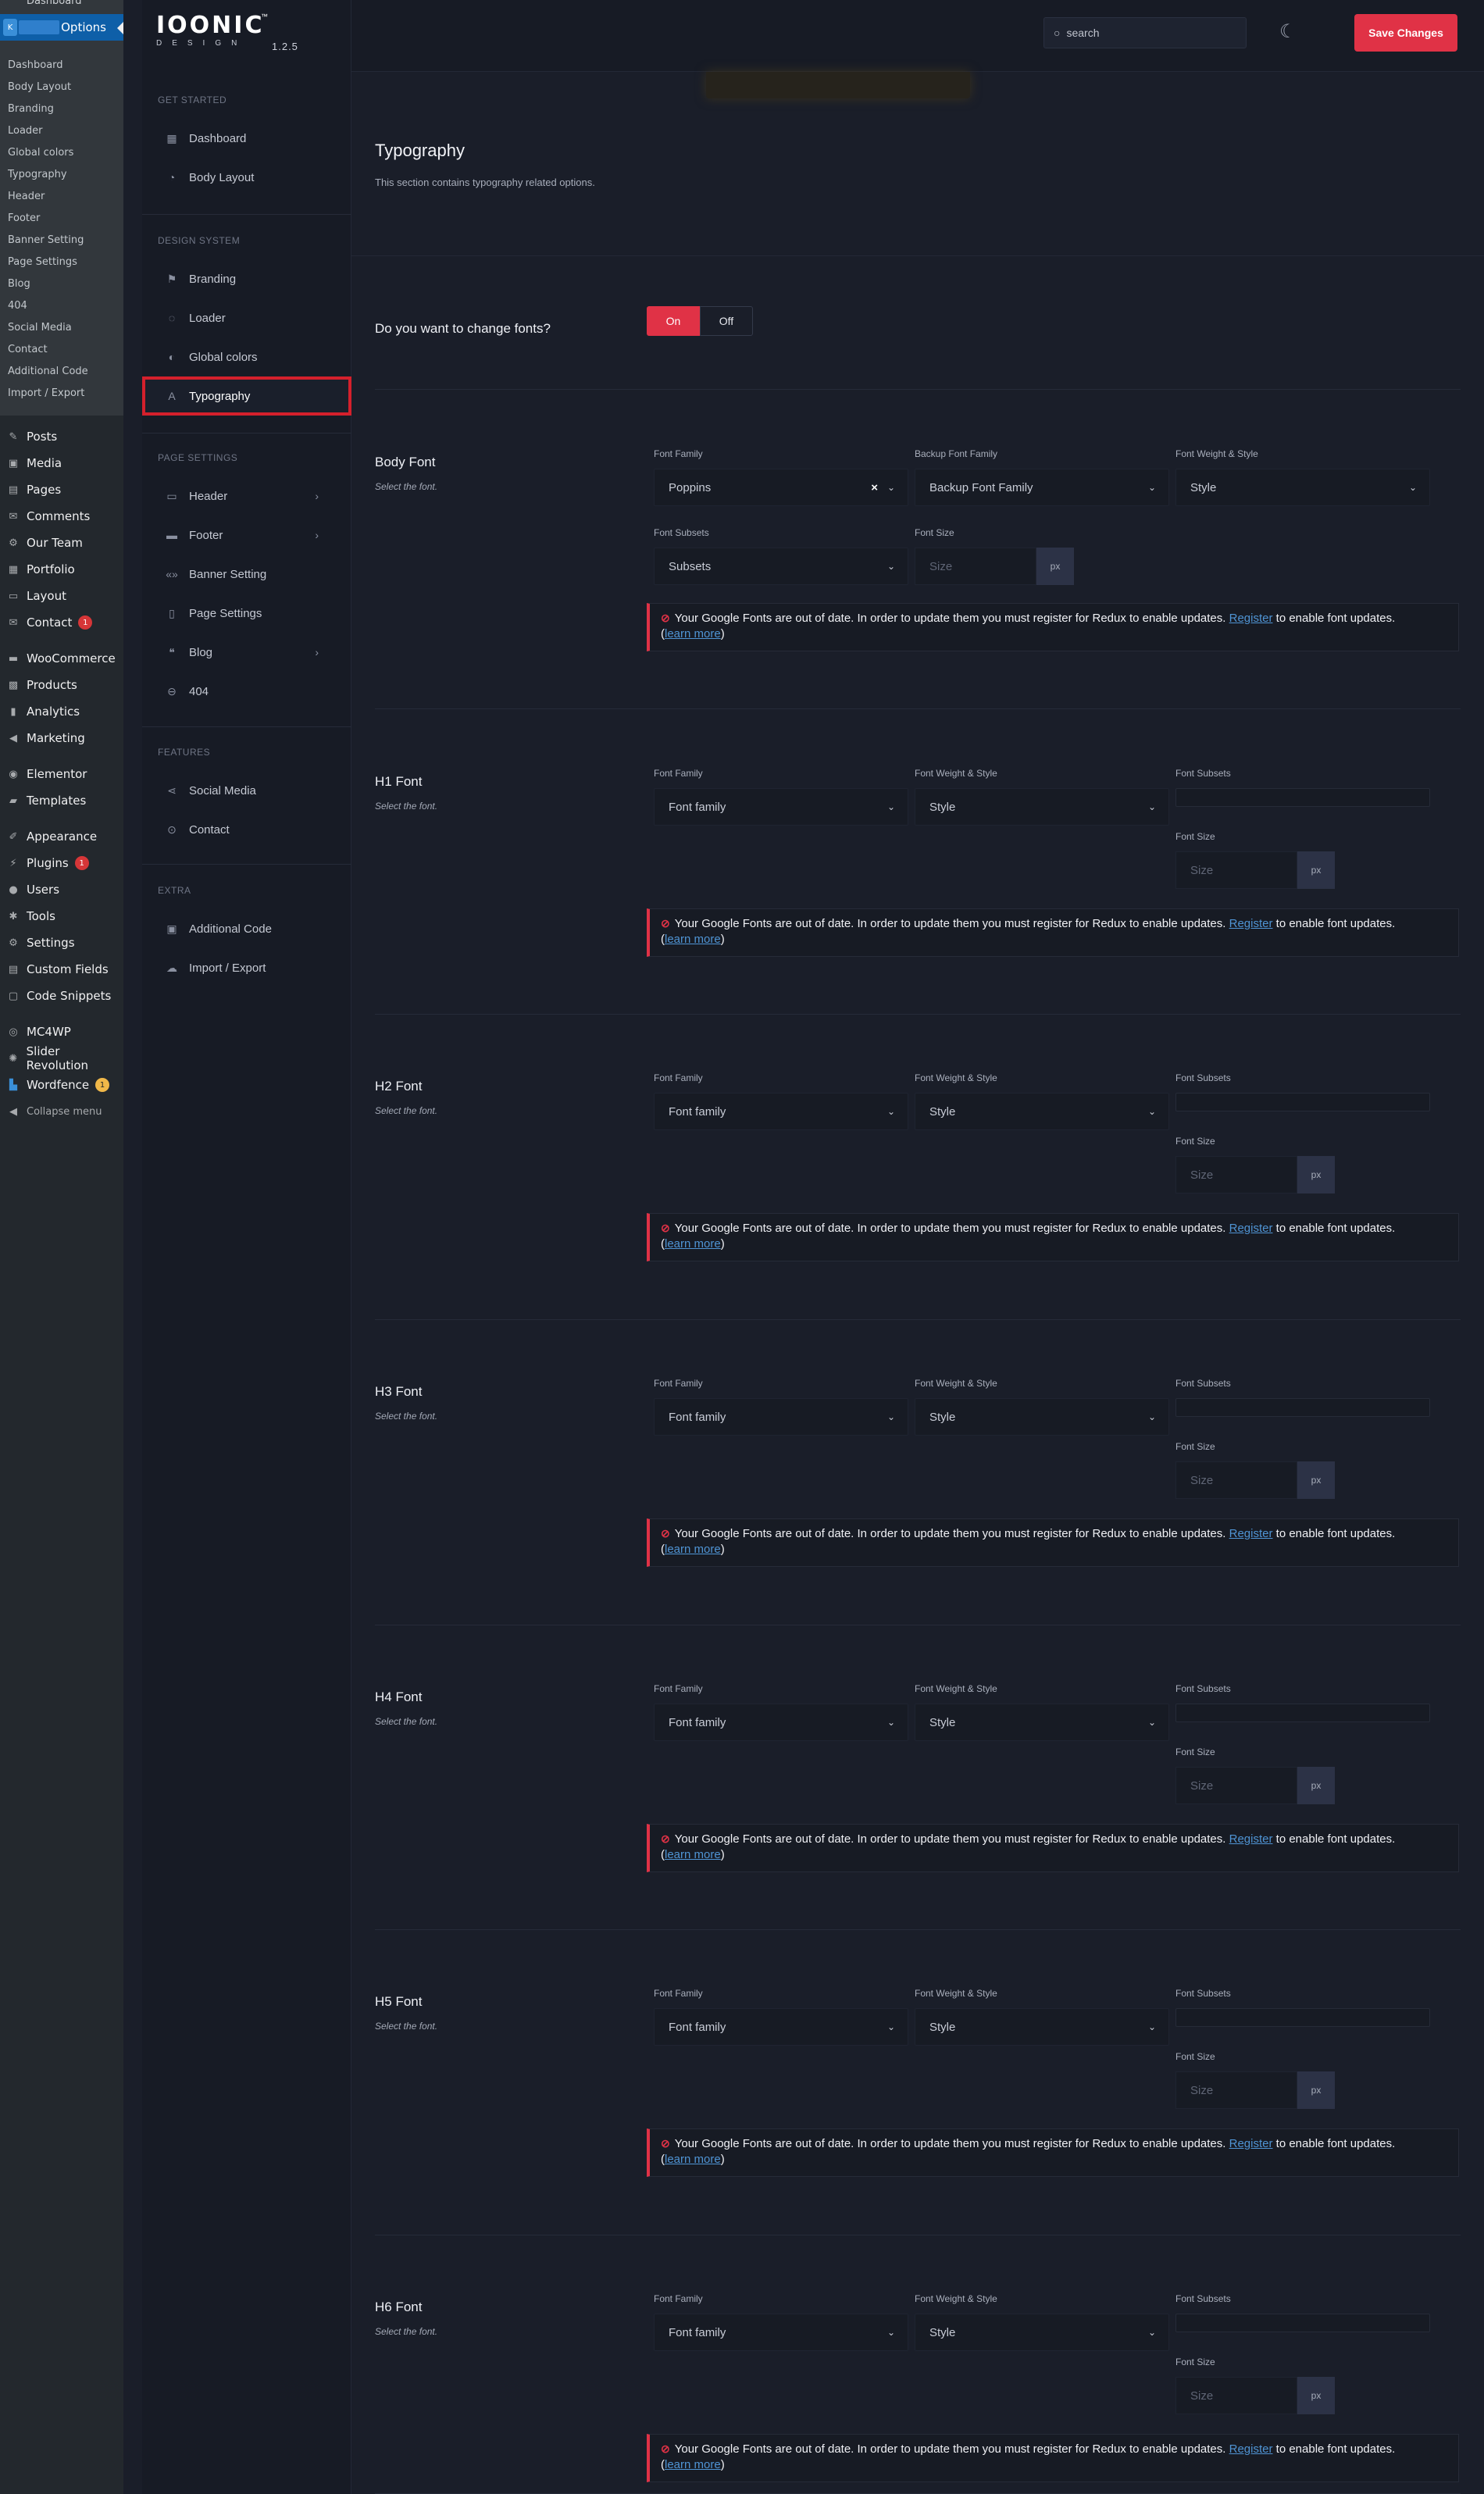 The width and height of the screenshot is (1484, 2494). What do you see at coordinates (61, 836) in the screenshot?
I see `menu-appearance: ✐ Appearance` at bounding box center [61, 836].